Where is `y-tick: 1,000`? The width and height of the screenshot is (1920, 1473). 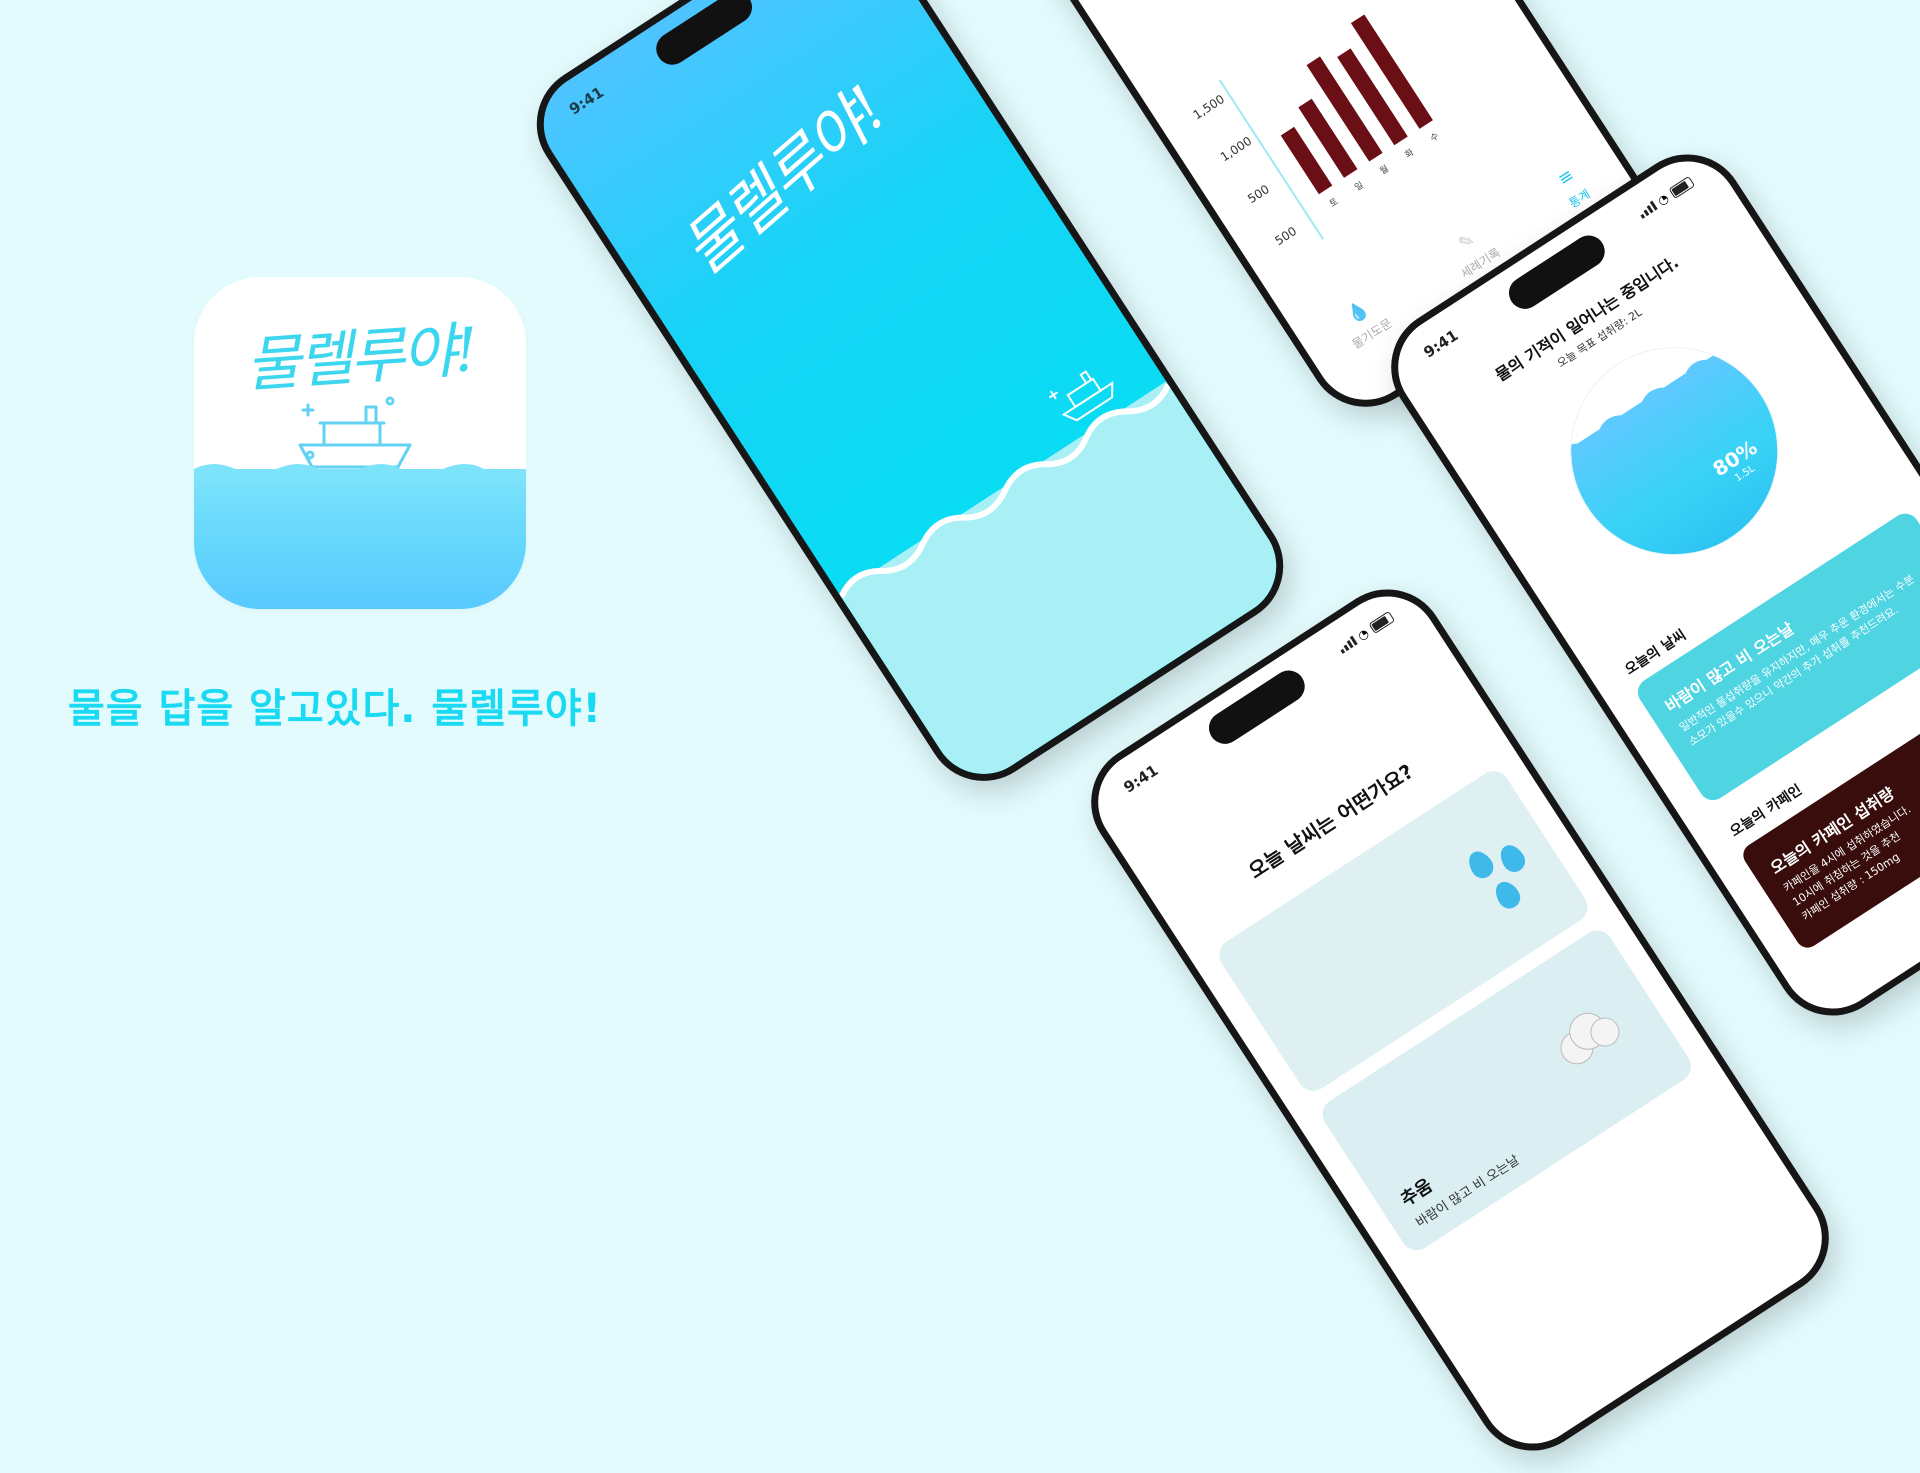
y-tick: 1,000 is located at coordinates (1236, 149).